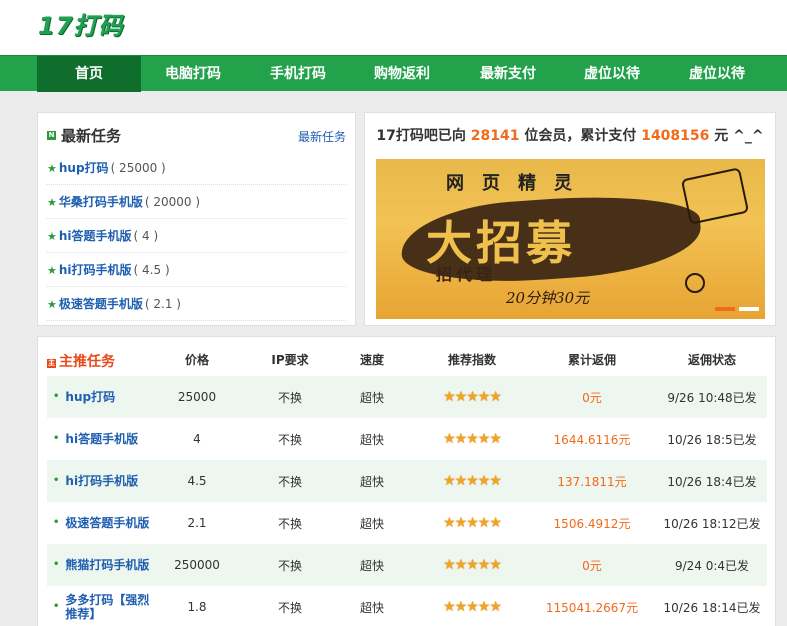  I want to click on stats-line: 17打码吧已向 28141 位会员，累计支付 1408156 元 ^_^, so click(570, 135).